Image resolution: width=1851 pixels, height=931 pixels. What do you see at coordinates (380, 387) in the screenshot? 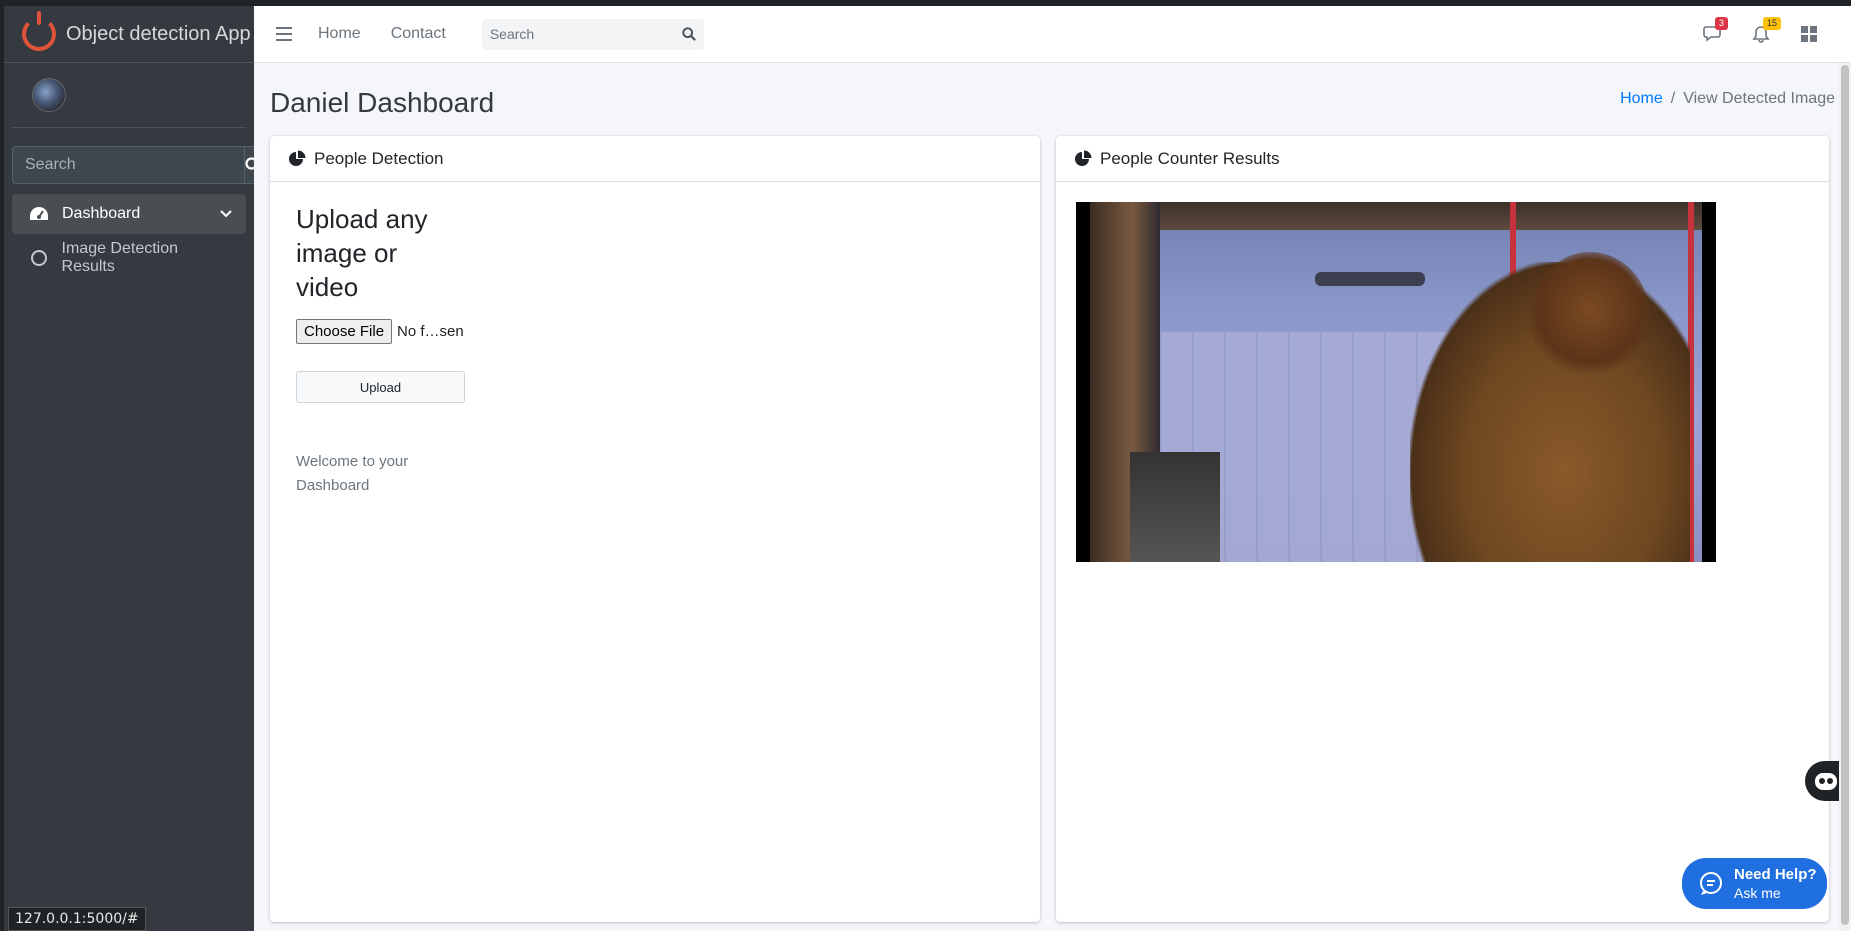
I see `upload-button: Upload` at bounding box center [380, 387].